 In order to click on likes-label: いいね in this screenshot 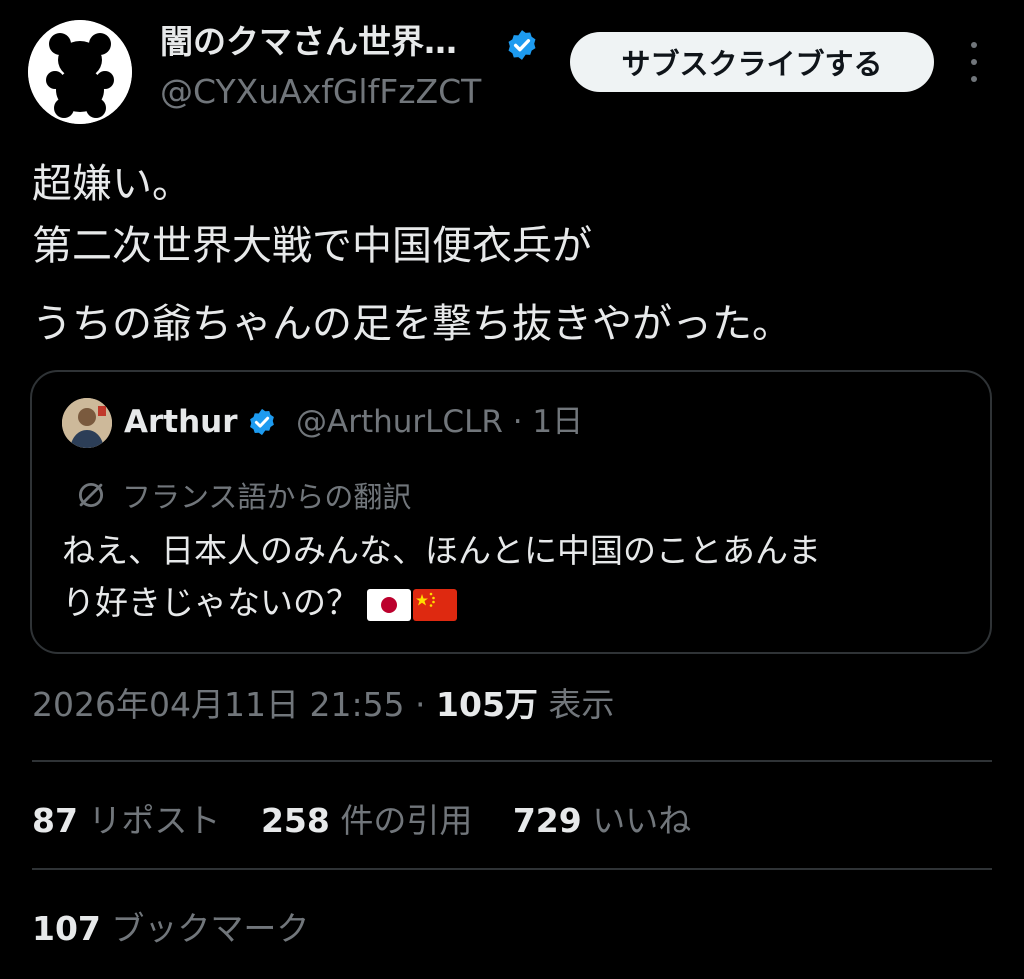, I will do `click(636, 820)`.